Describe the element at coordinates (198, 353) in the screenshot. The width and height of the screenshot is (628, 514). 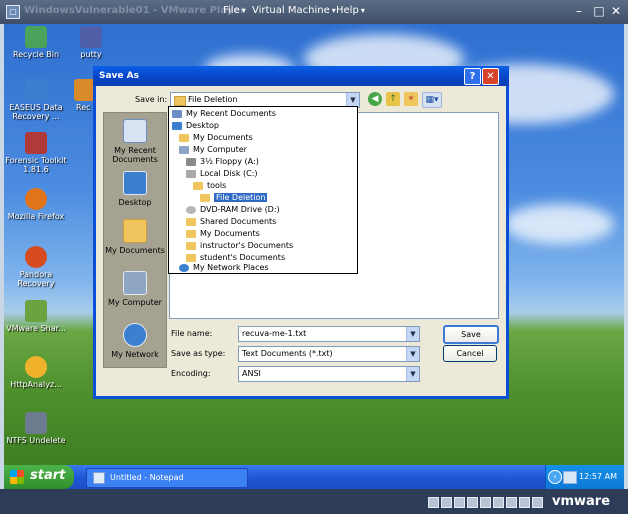
I see `save-as-type-label: Save as type:` at that location.